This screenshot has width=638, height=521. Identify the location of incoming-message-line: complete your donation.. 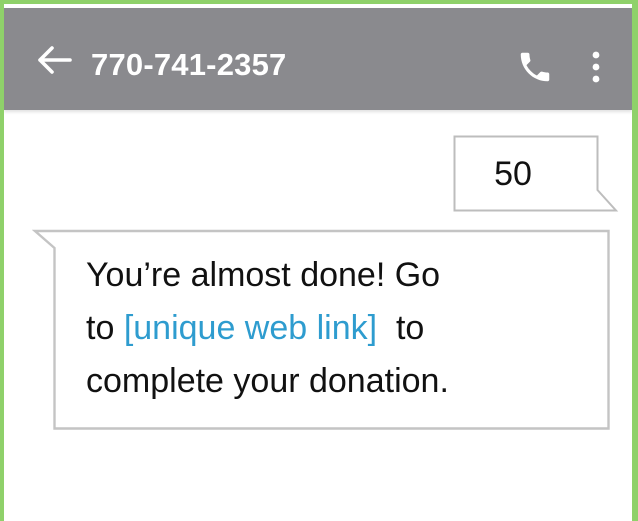
(267, 381).